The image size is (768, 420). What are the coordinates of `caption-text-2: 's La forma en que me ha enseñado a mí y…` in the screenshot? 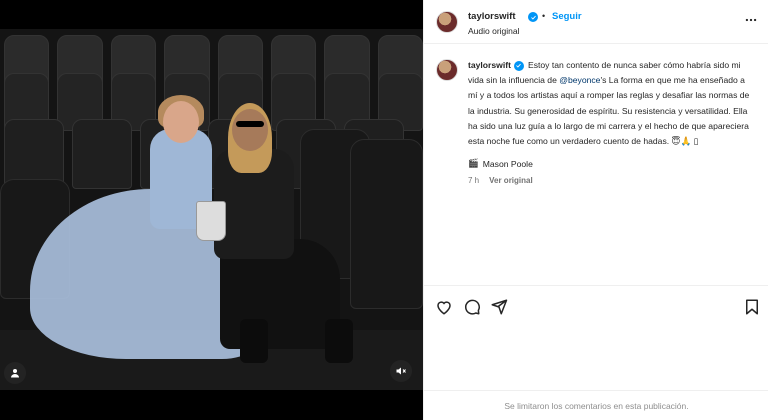 It's located at (609, 111).